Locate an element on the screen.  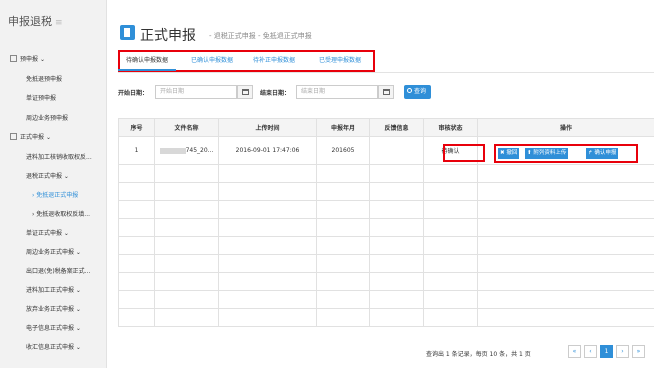
sidebar-item-formal-declare: 正式申报 ⌄ is located at coordinates (30, 136).